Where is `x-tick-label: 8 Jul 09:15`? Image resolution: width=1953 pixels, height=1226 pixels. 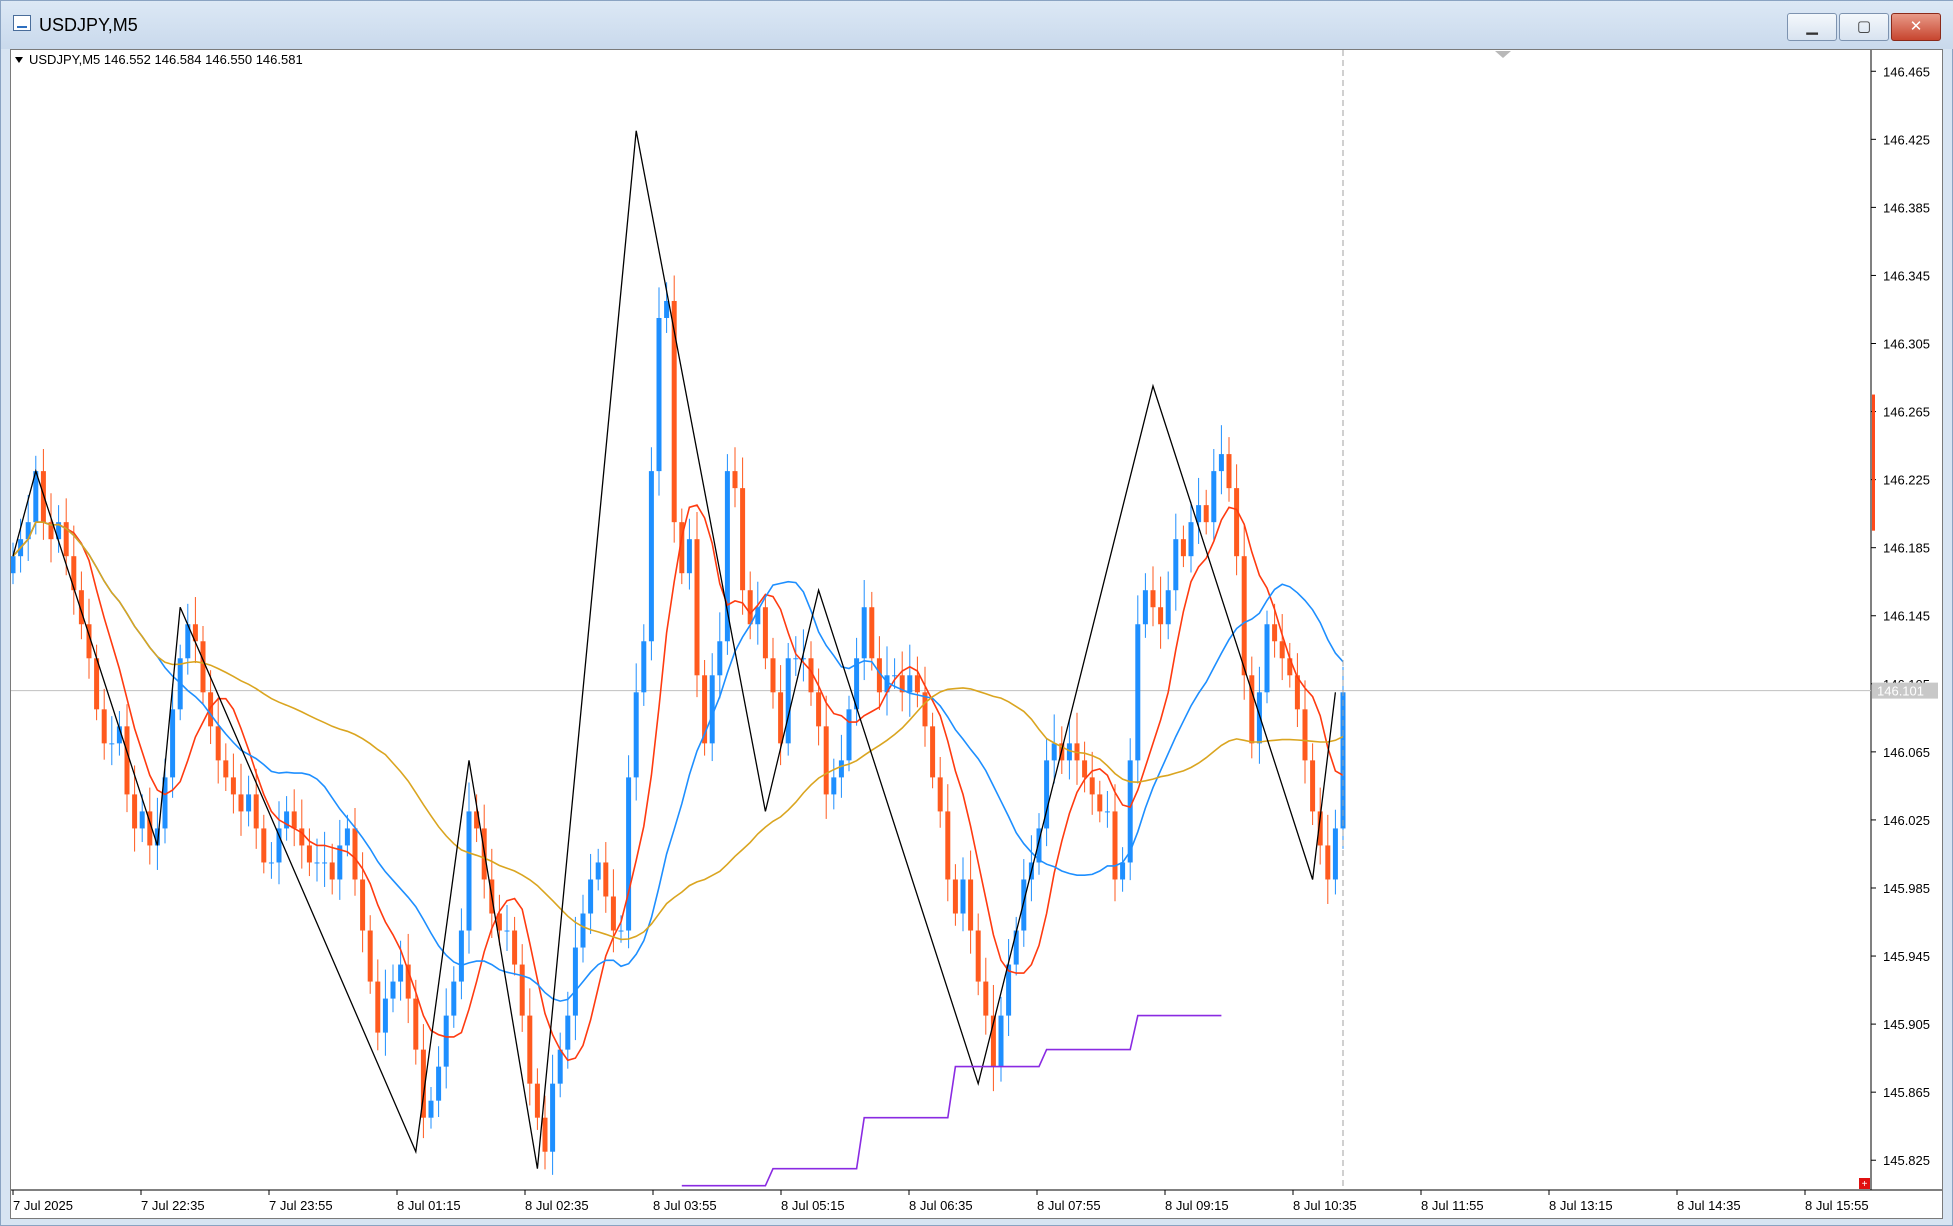 x-tick-label: 8 Jul 09:15 is located at coordinates (1197, 1205).